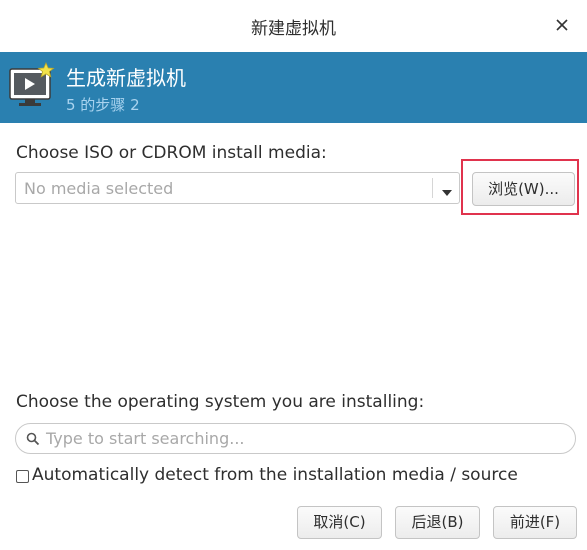 The height and width of the screenshot is (550, 587). I want to click on search-icon, so click(33, 438).